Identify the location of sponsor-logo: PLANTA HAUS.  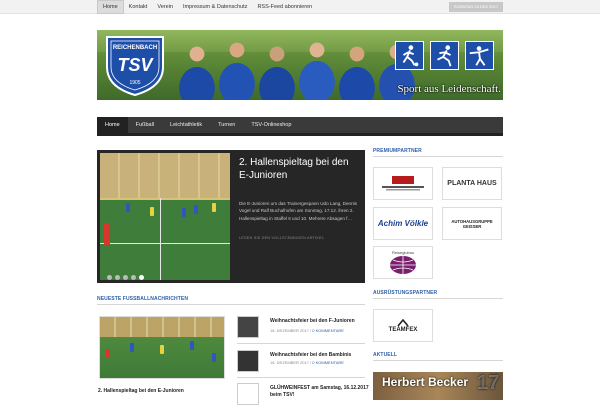
(472, 183).